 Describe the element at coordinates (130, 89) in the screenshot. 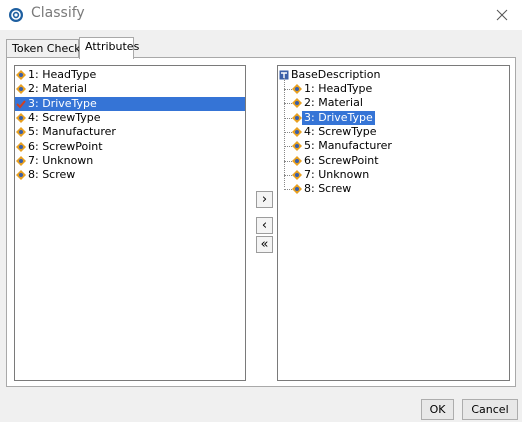

I see `list-item: 2: Material` at that location.